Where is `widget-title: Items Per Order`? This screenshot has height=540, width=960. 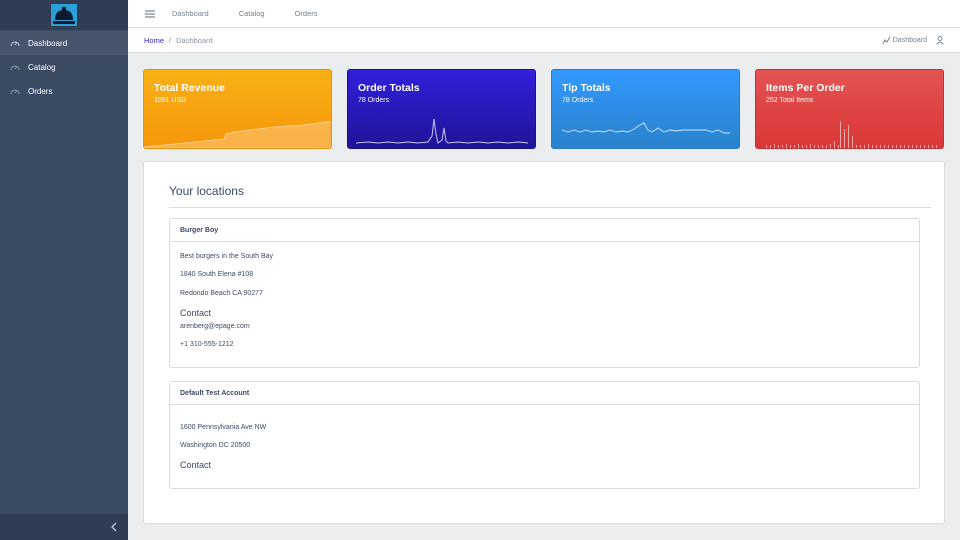 widget-title: Items Per Order is located at coordinates (805, 88).